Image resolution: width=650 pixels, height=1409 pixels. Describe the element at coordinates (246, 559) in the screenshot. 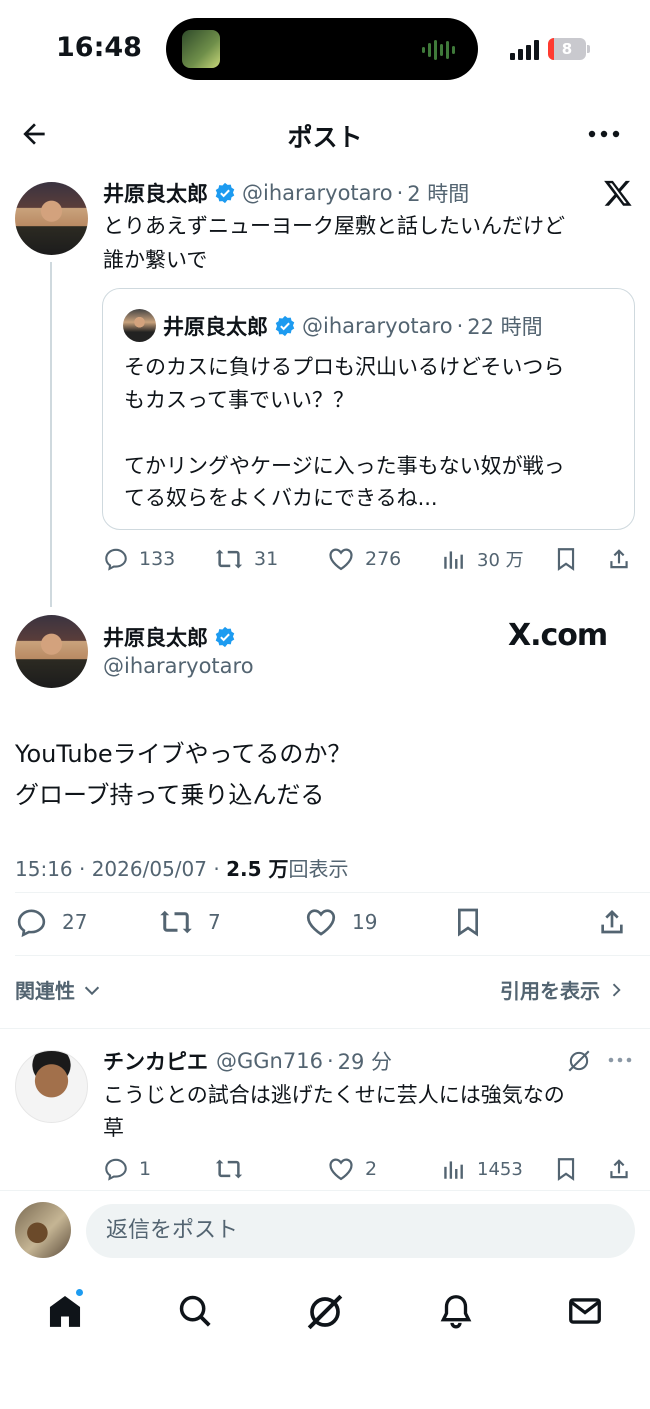

I see `repost-button: 31` at that location.